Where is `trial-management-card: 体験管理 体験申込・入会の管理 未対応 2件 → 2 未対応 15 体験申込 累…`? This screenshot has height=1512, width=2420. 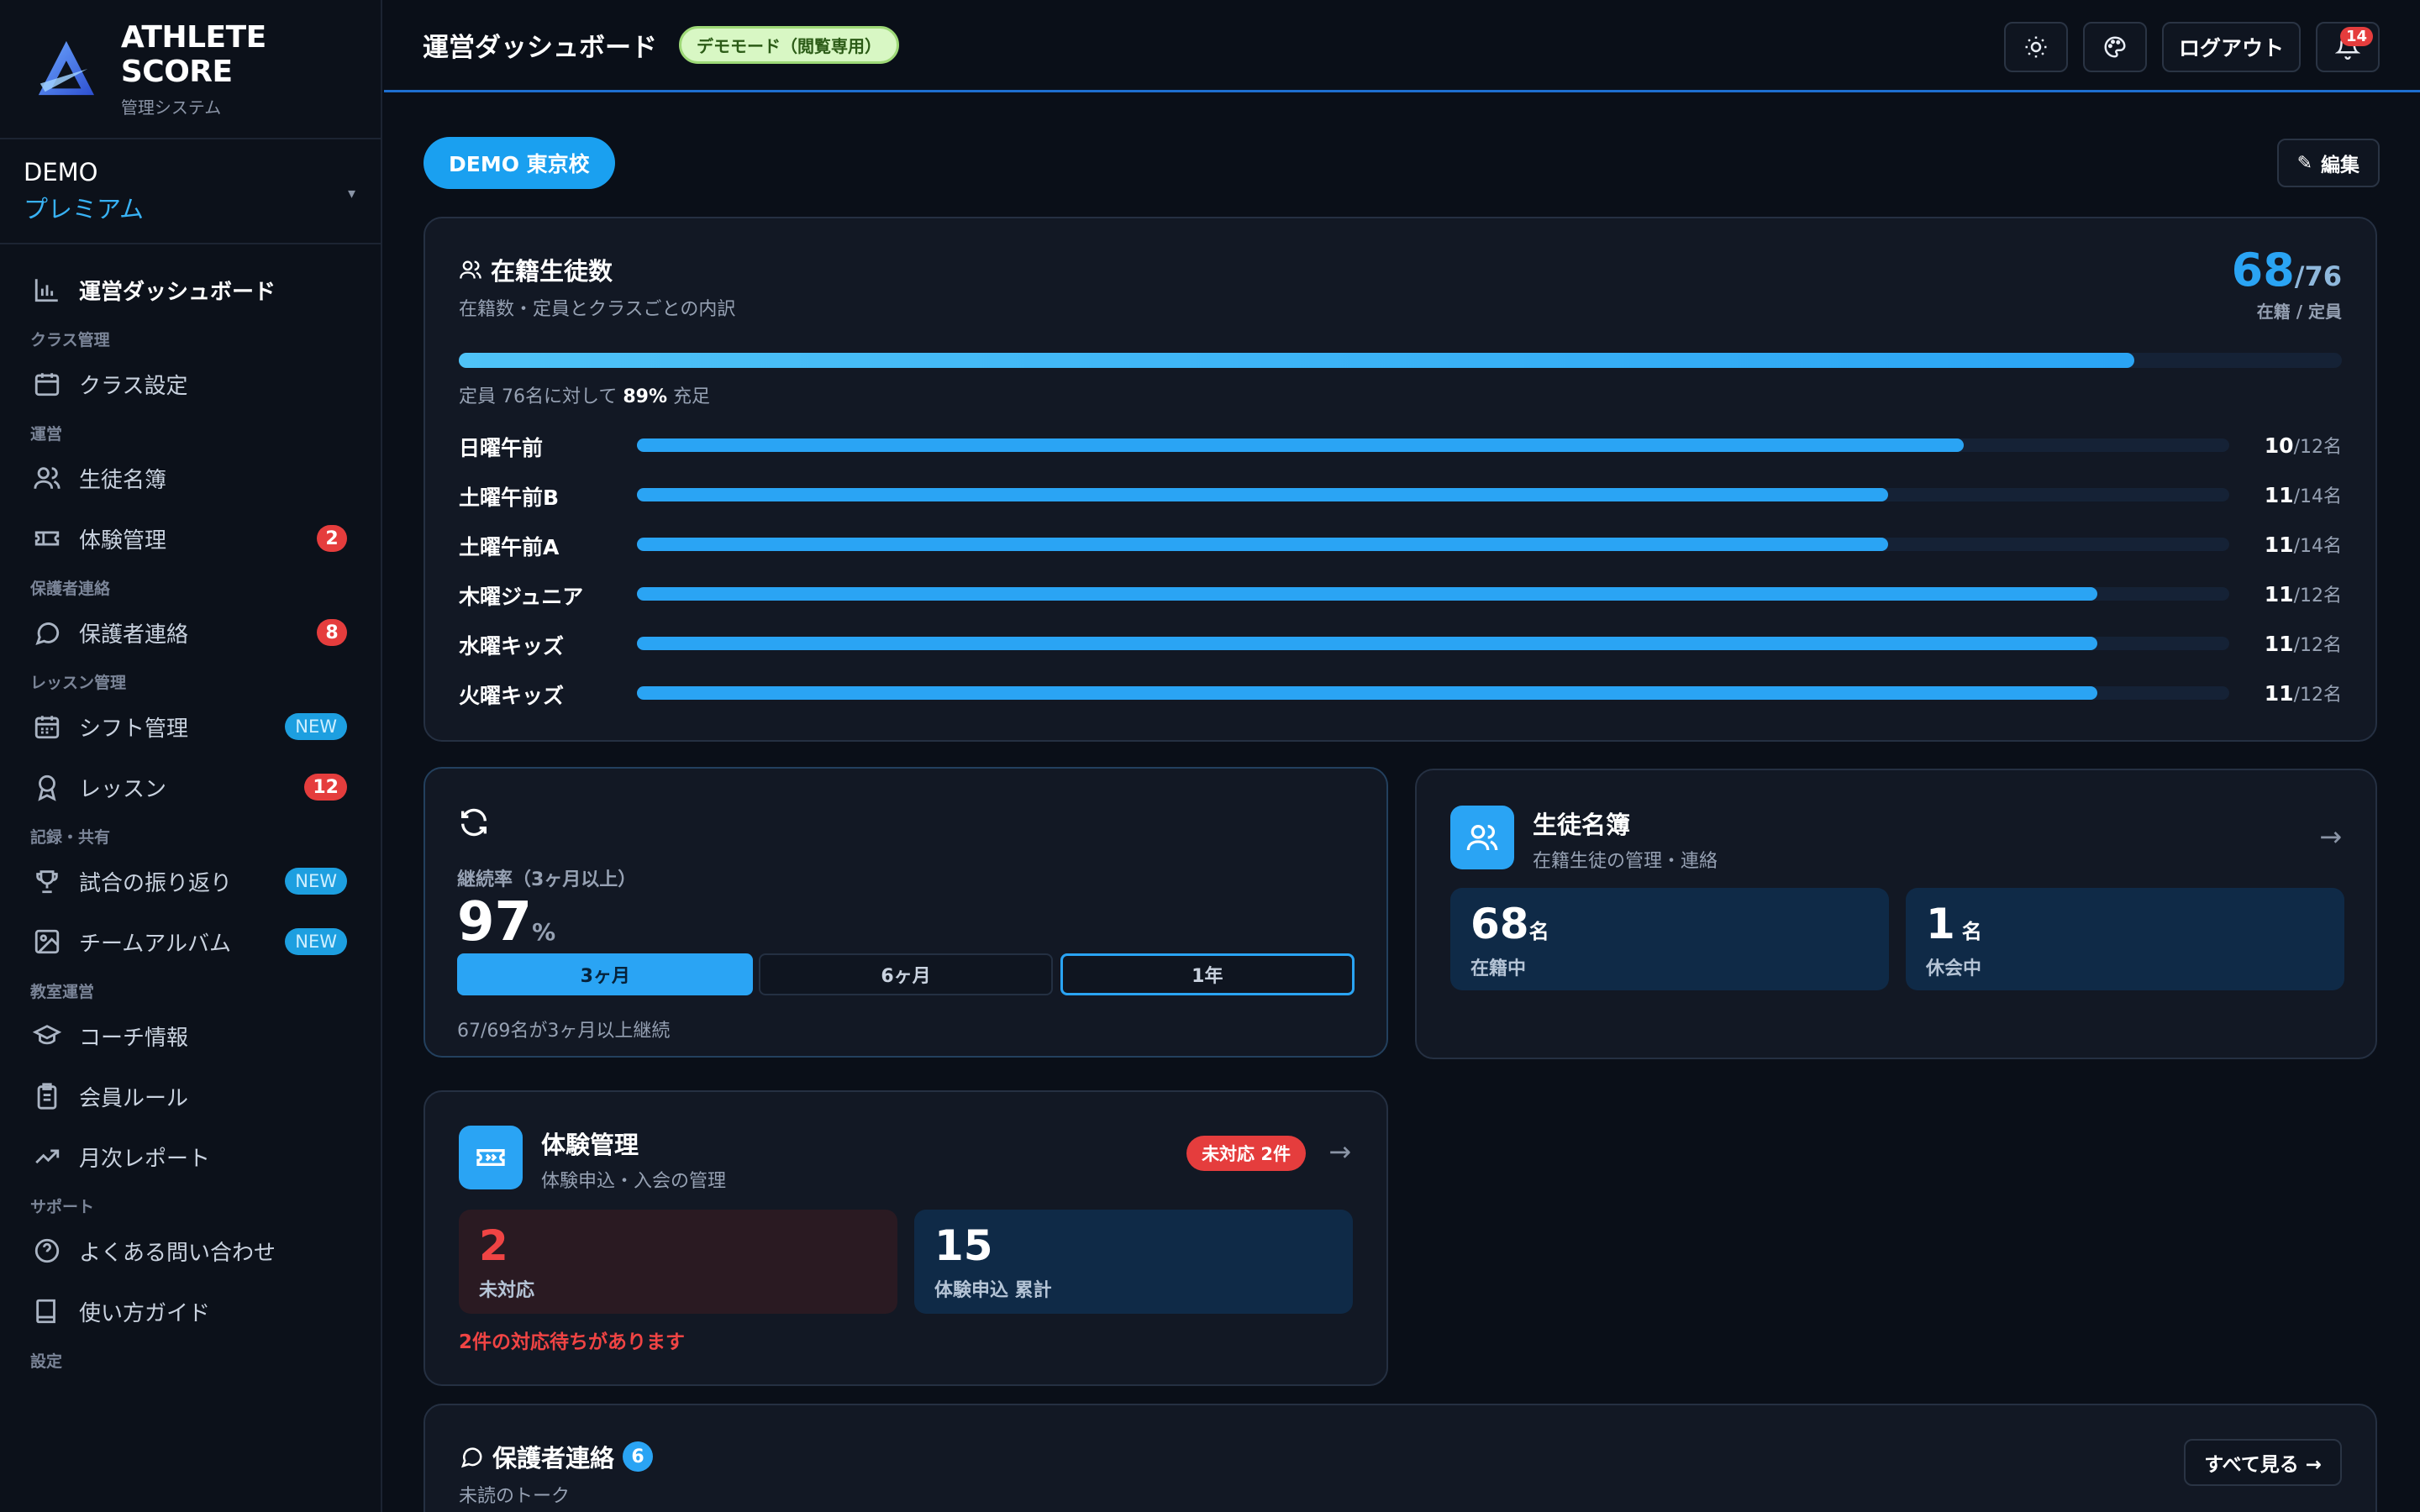 trial-management-card: 体験管理 体験申込・入会の管理 未対応 2件 → 2 未対応 15 体験申込 累… is located at coordinates (906, 1238).